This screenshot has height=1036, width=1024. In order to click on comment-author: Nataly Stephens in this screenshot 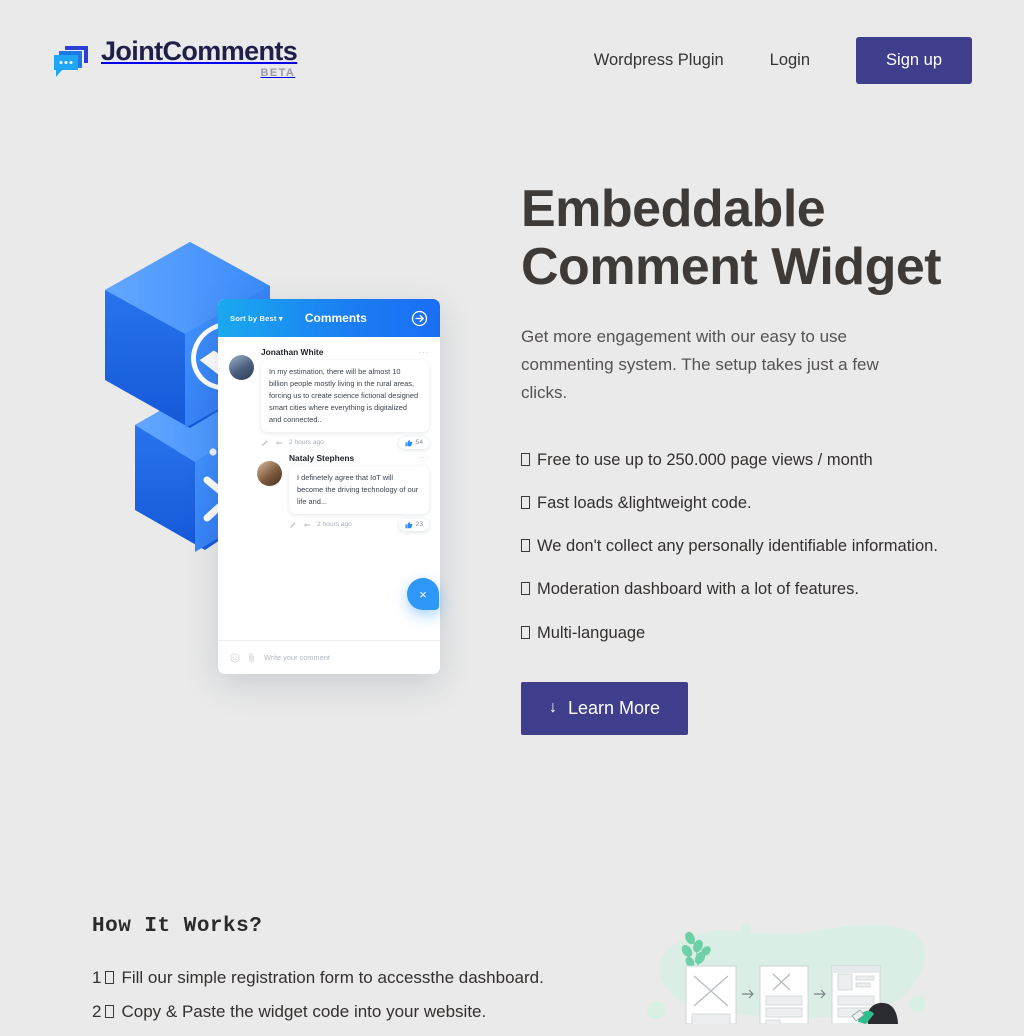, I will do `click(322, 457)`.